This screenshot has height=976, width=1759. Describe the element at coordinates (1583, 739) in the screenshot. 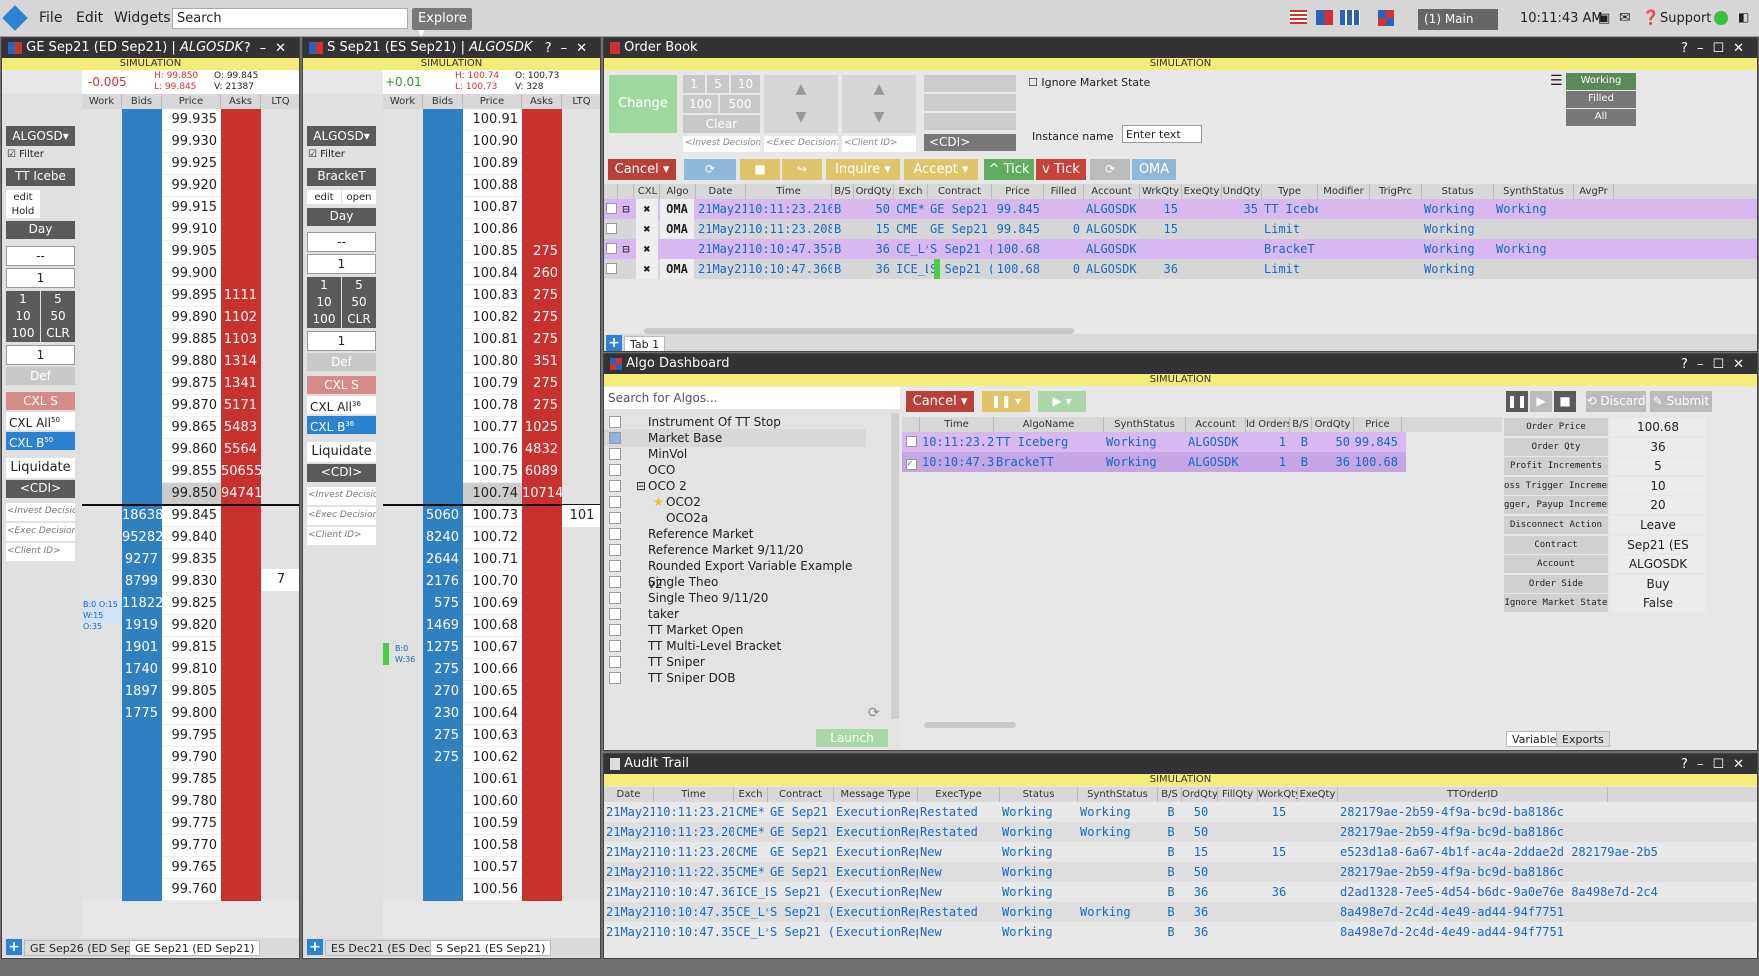

I see `tab-exports: Exports` at that location.